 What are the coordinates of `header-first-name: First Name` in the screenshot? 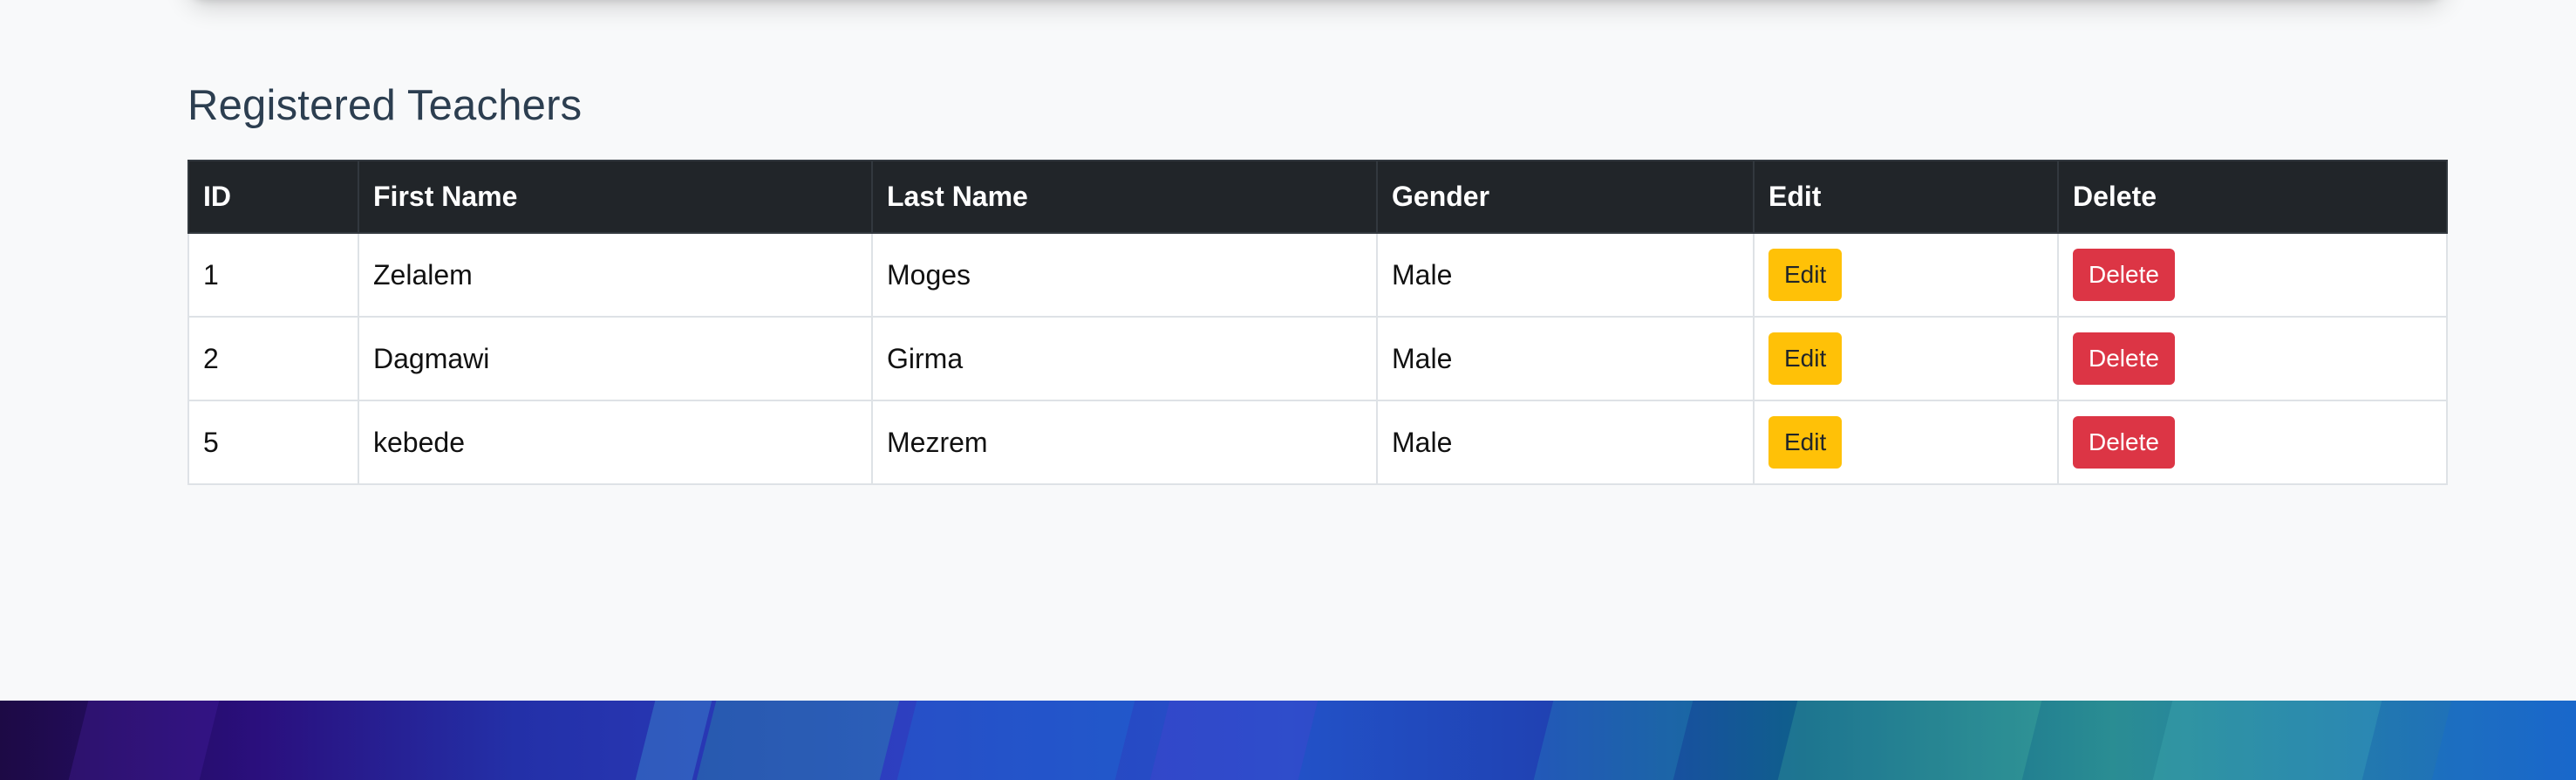 It's located at (615, 197).